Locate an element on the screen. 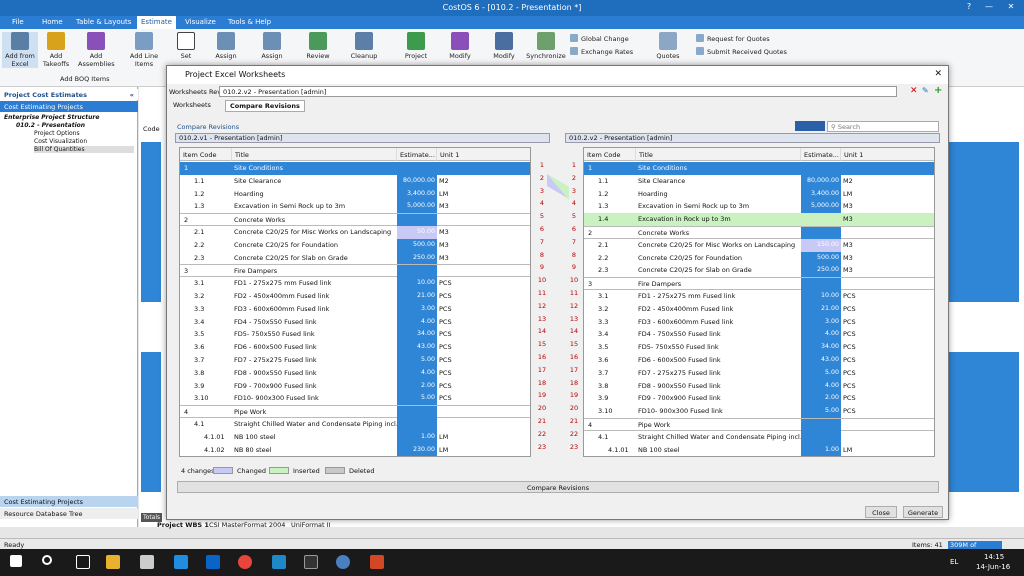 This screenshot has height=576, width=1024. search-input: ⚲ Search is located at coordinates (883, 126).